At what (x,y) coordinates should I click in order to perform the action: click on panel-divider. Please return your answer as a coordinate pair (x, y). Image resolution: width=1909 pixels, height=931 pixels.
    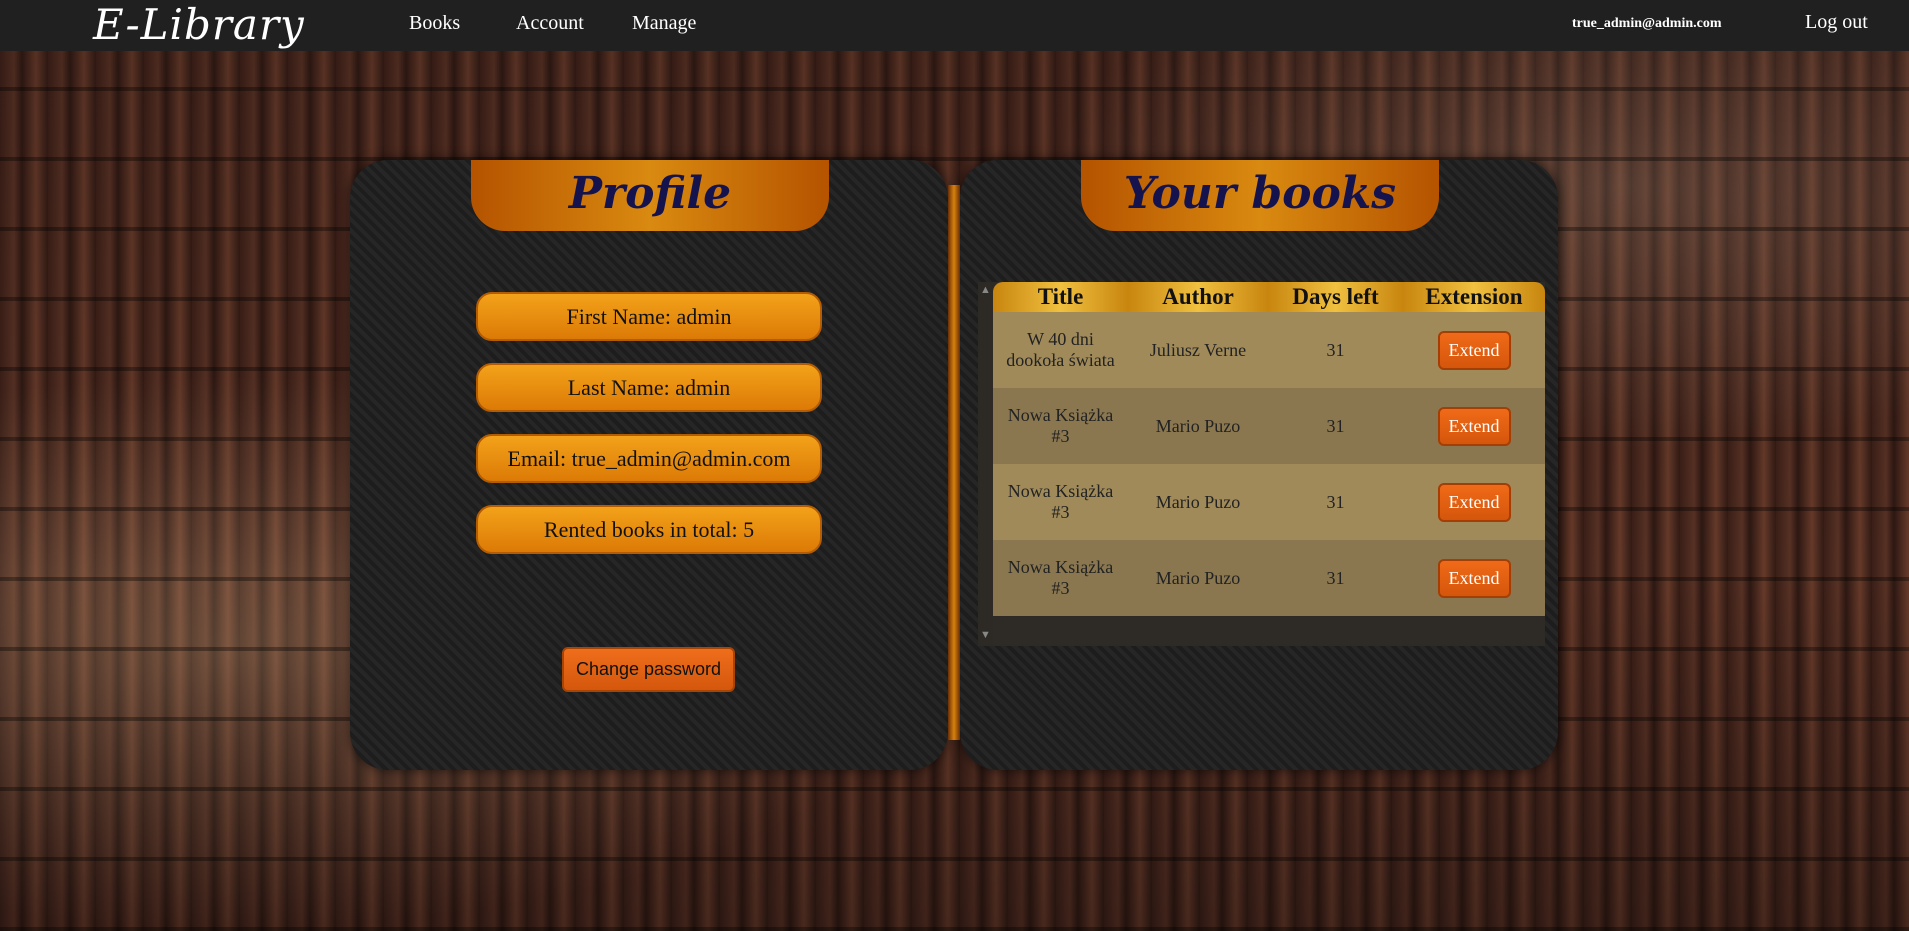
    Looking at the image, I should click on (954, 462).